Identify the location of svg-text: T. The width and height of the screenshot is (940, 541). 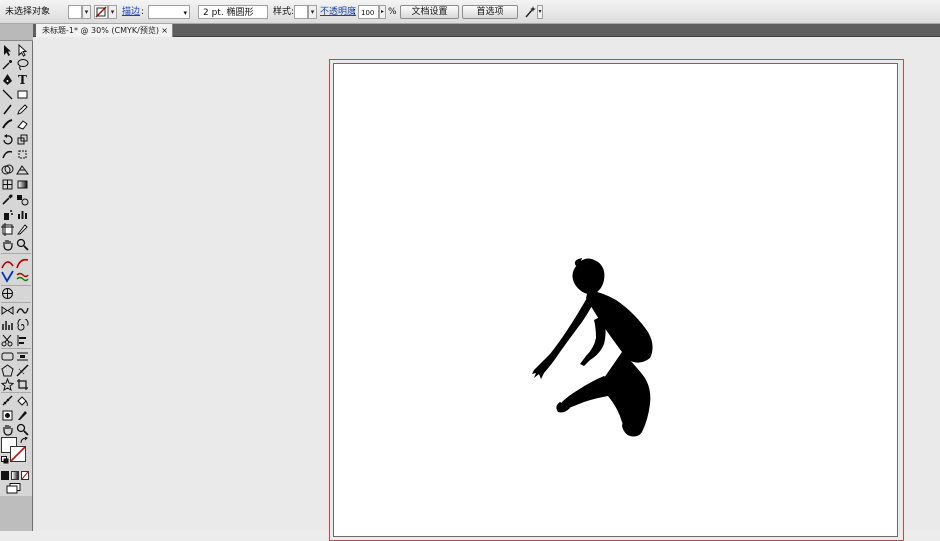
(22, 79).